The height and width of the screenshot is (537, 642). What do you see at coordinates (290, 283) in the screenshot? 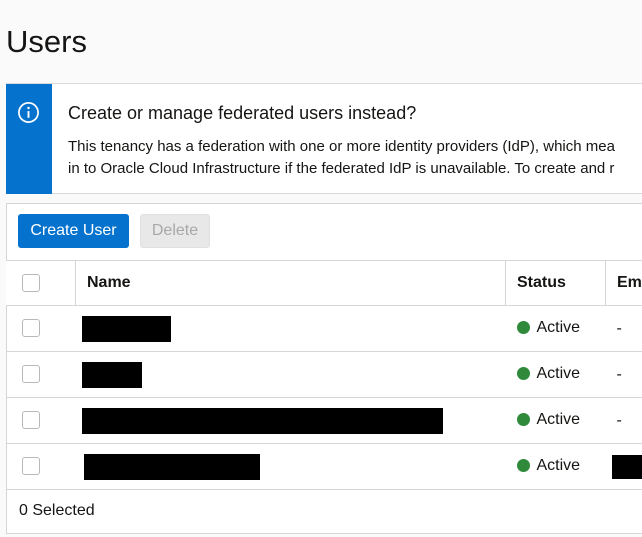
I see `column-header-name: Name` at bounding box center [290, 283].